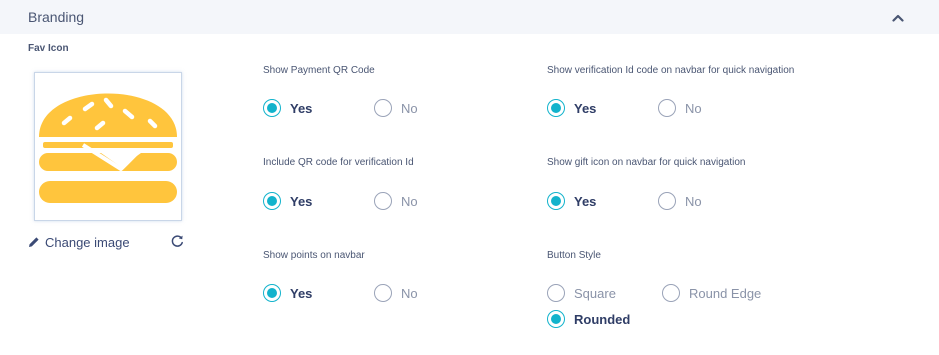 Image resolution: width=939 pixels, height=355 pixels. I want to click on button-style-square-radio: Square, so click(581, 293).